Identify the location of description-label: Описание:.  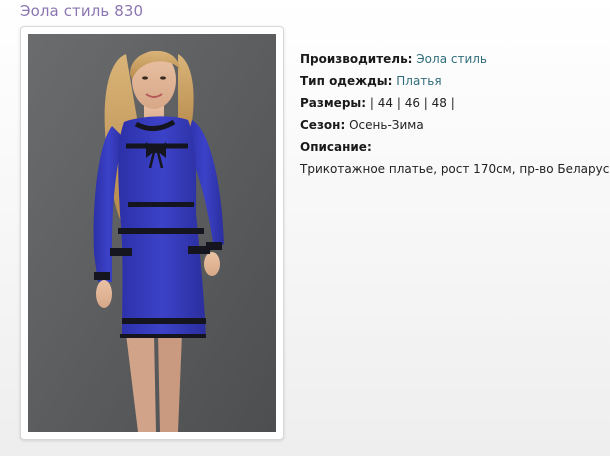
(336, 147).